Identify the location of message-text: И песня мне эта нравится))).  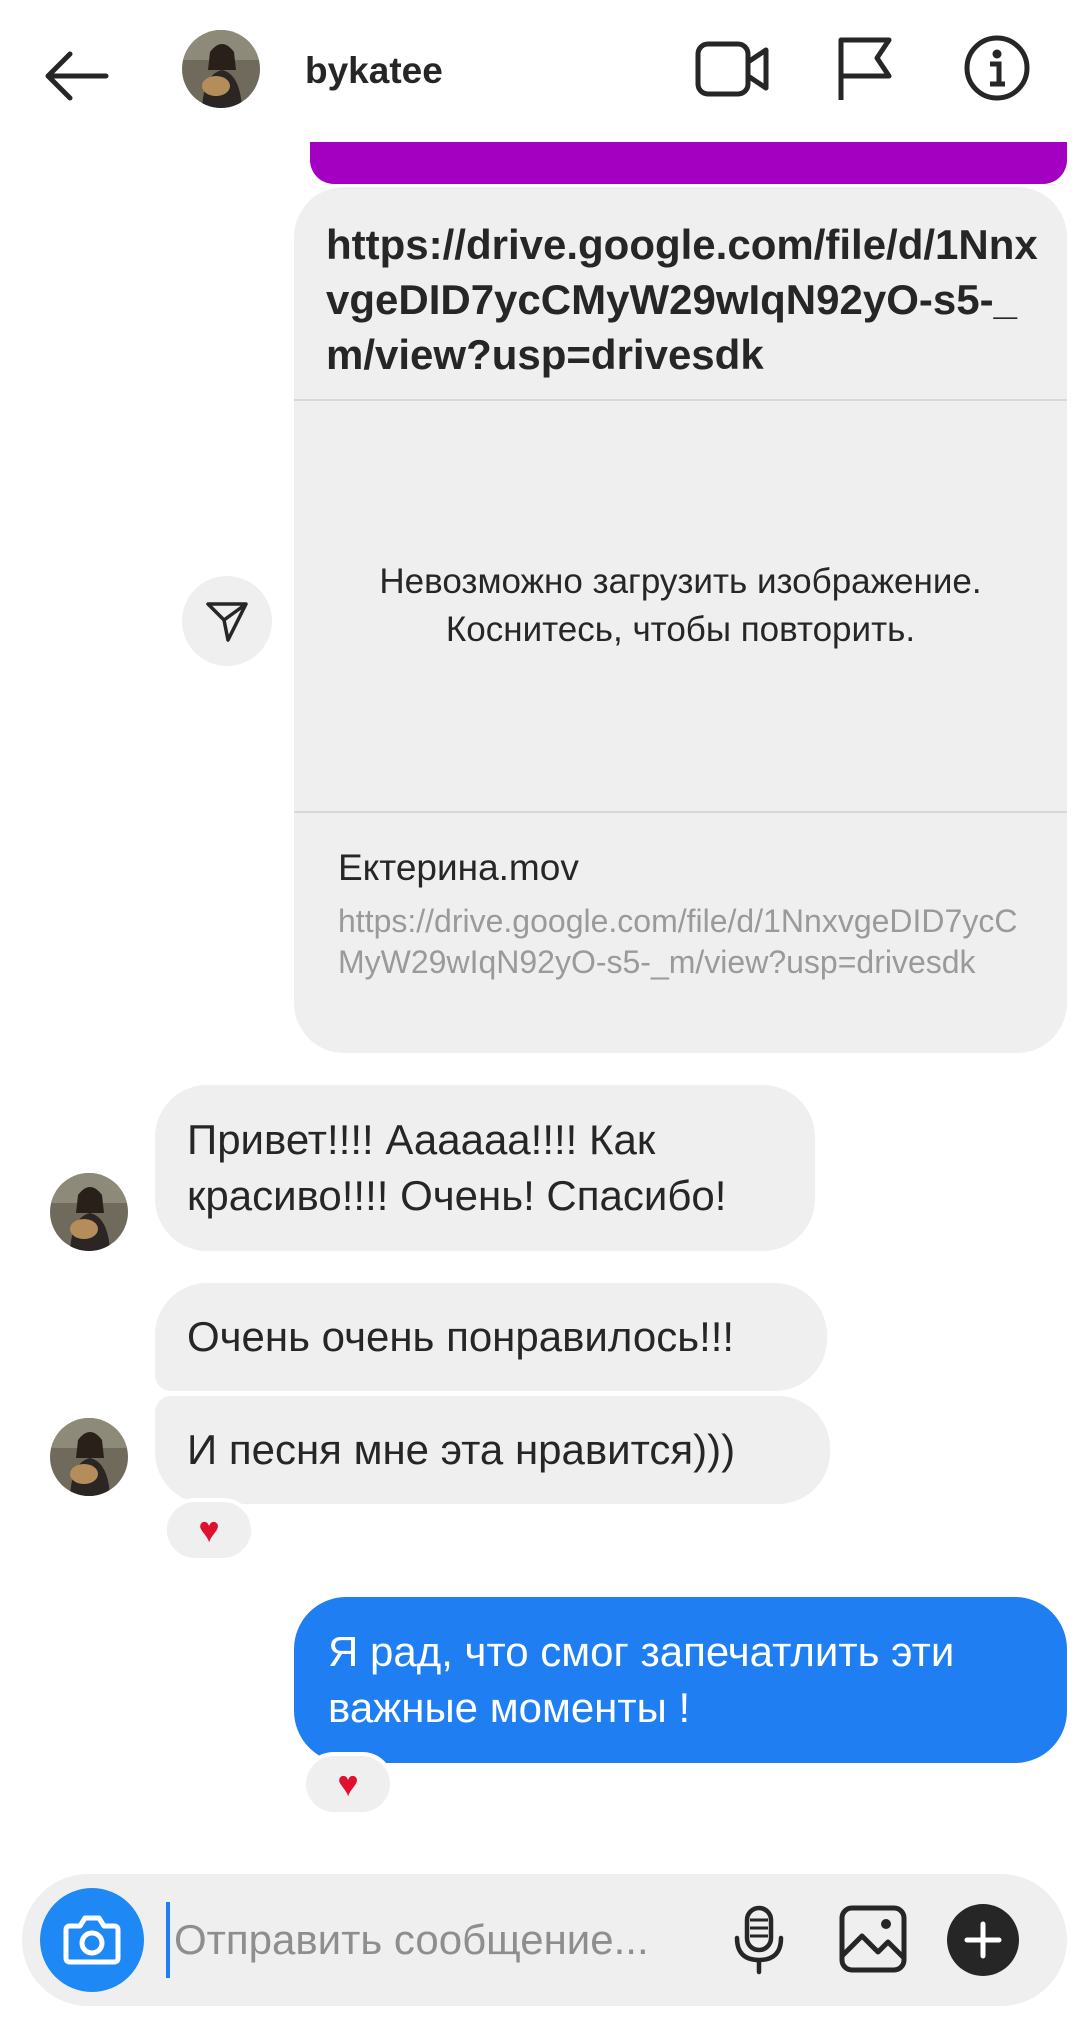
(461, 1449).